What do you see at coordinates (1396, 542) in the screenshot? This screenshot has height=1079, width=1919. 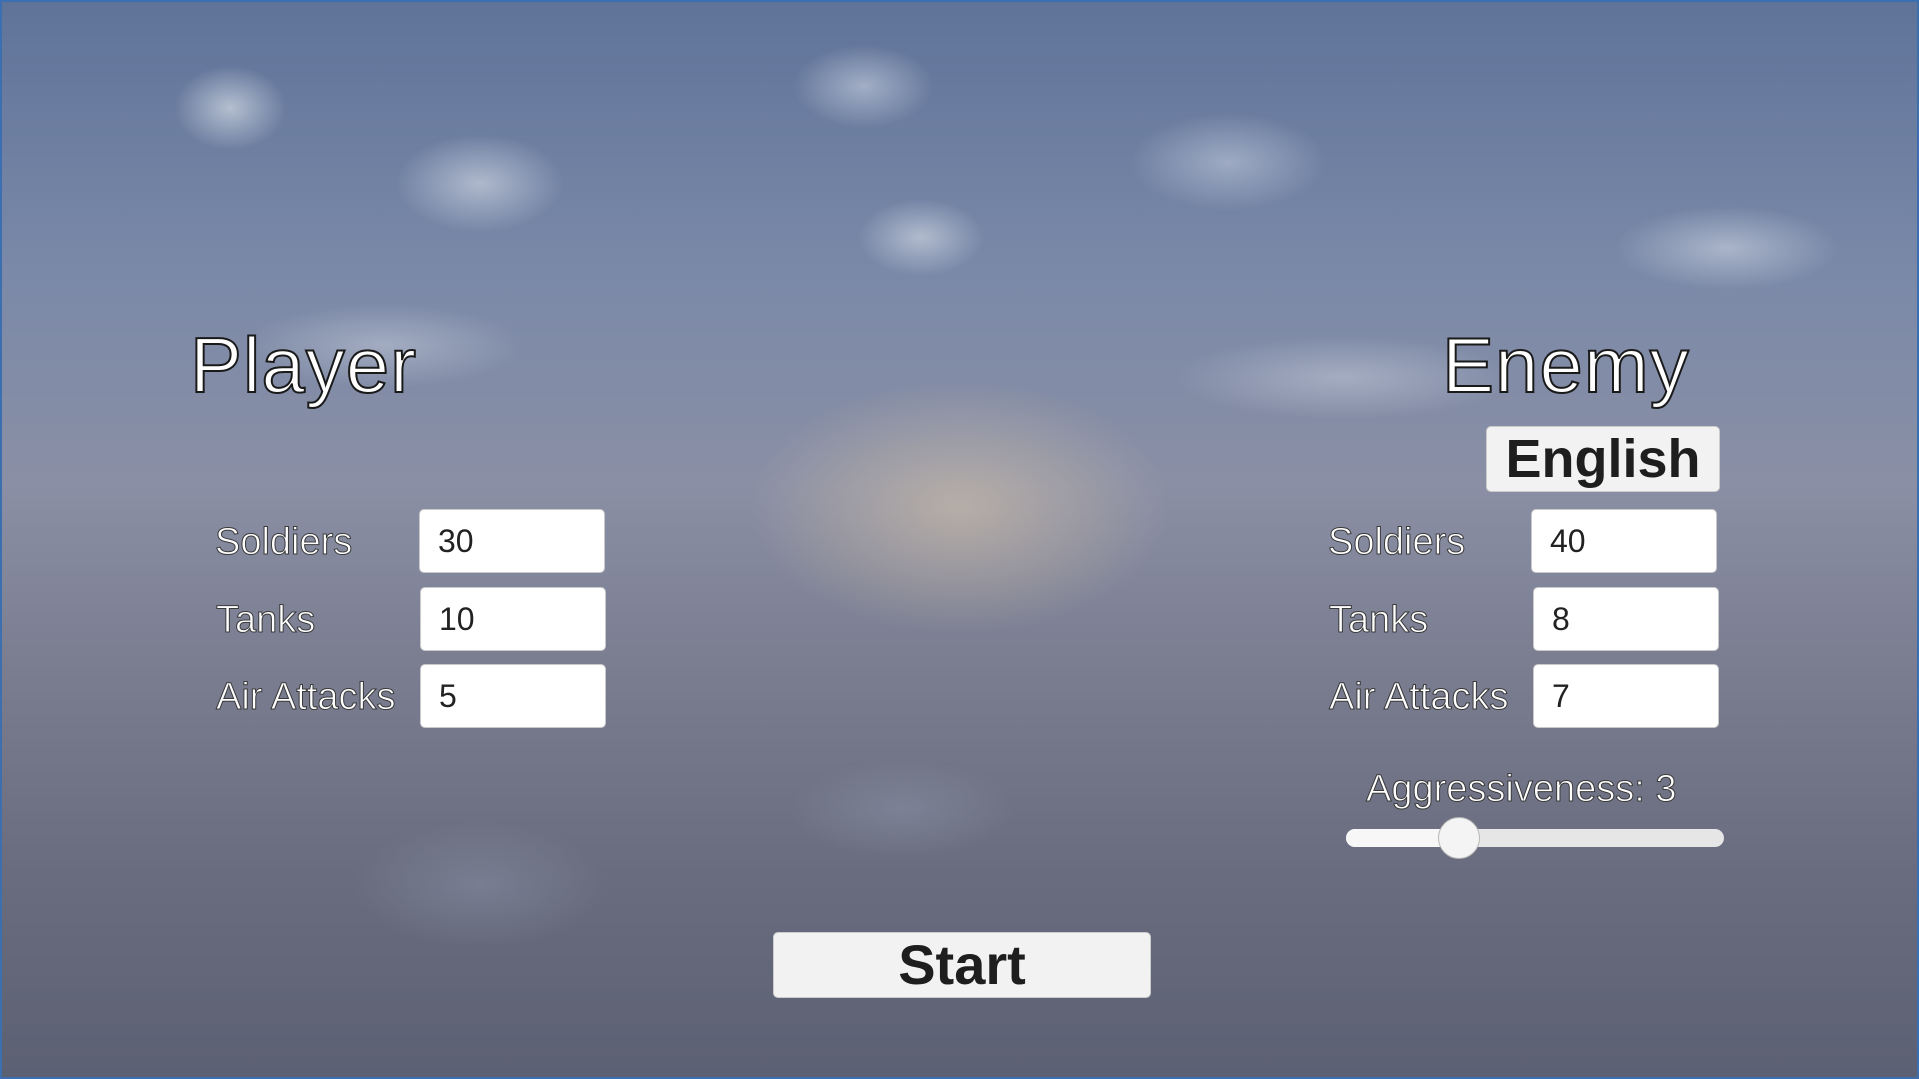 I see `enemy-soldiers-label: Soldiers` at bounding box center [1396, 542].